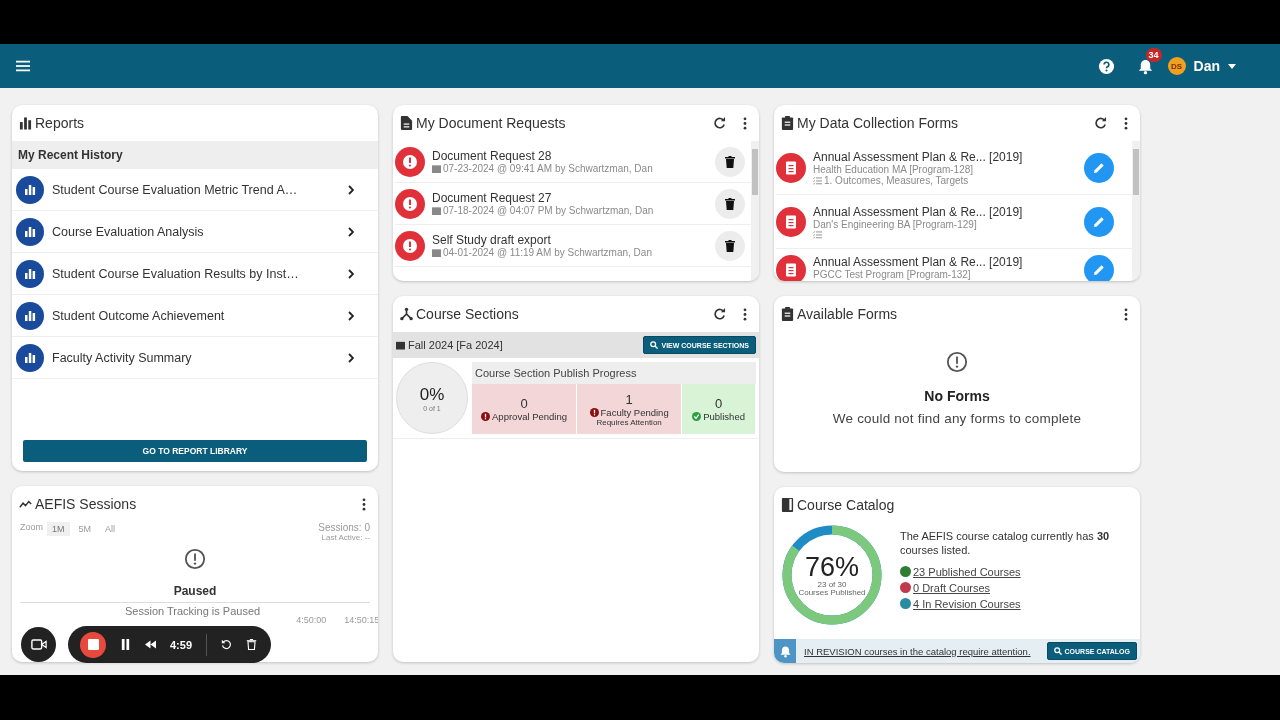 Image resolution: width=1280 pixels, height=720 pixels. What do you see at coordinates (25, 123) in the screenshot?
I see `bar-chart-icon` at bounding box center [25, 123].